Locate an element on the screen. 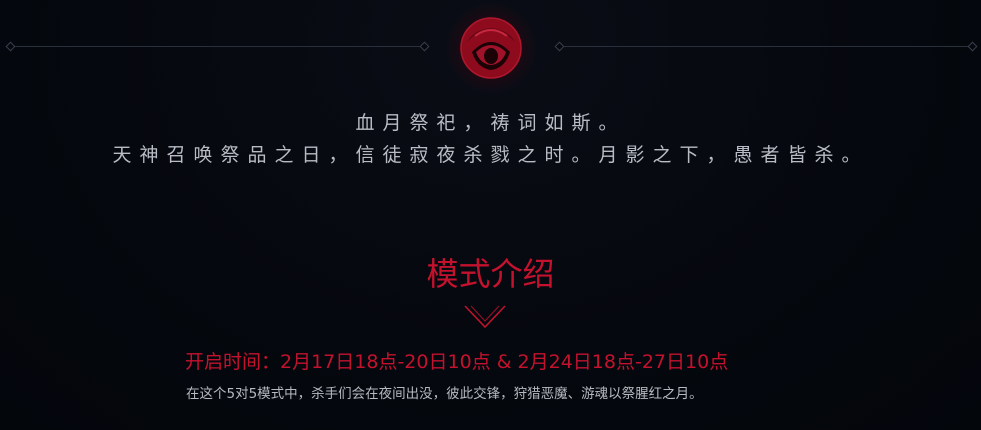 This screenshot has height=430, width=981. title-divider is located at coordinates (485, 315).